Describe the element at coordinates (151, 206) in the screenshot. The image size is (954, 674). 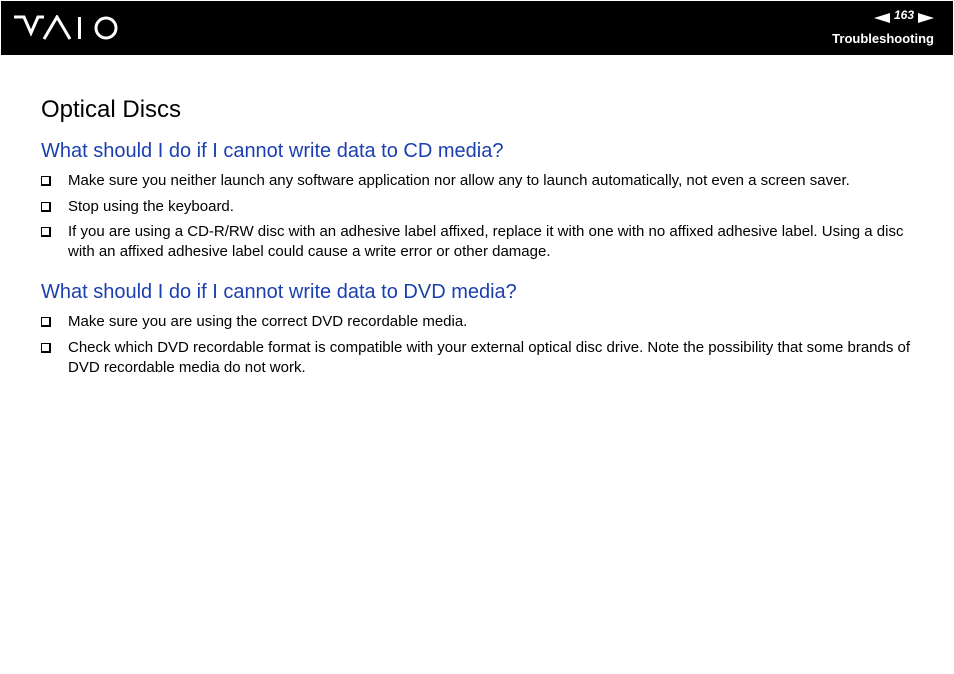
I see `list-item-text: Stop using the keyboard.` at that location.